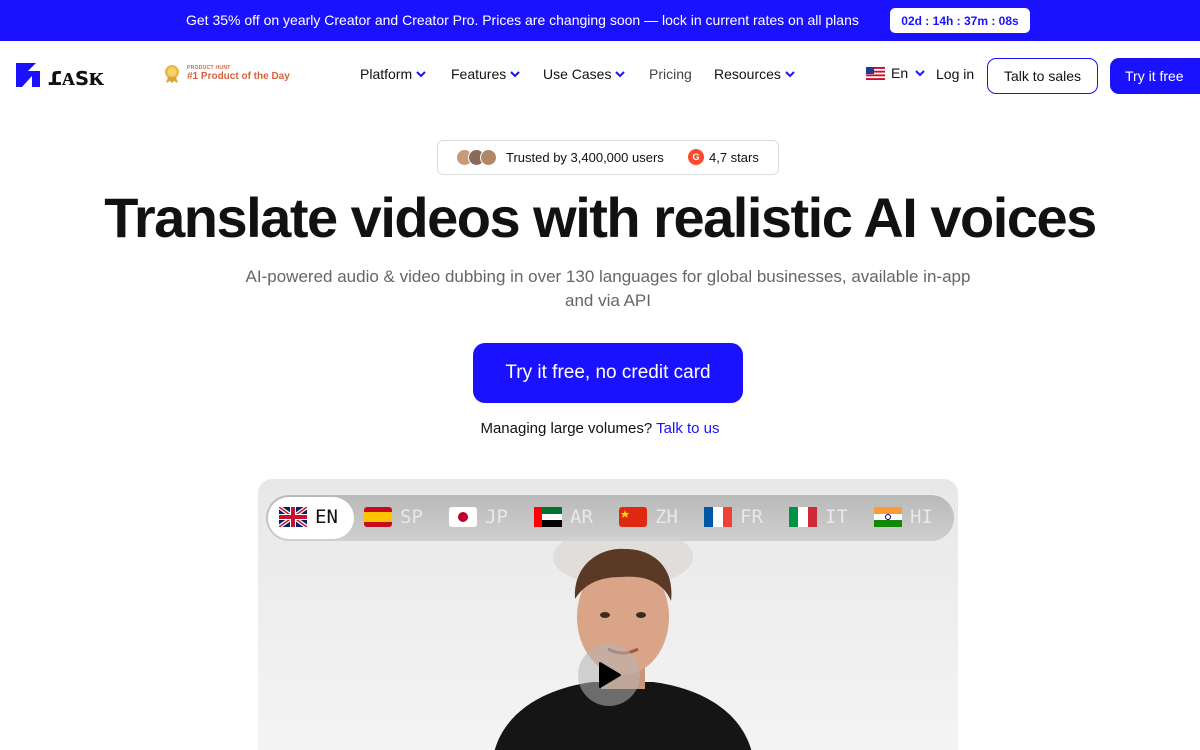 This screenshot has width=1200, height=750. I want to click on try-free-cta-button: Try it free, no credit card, so click(608, 373).